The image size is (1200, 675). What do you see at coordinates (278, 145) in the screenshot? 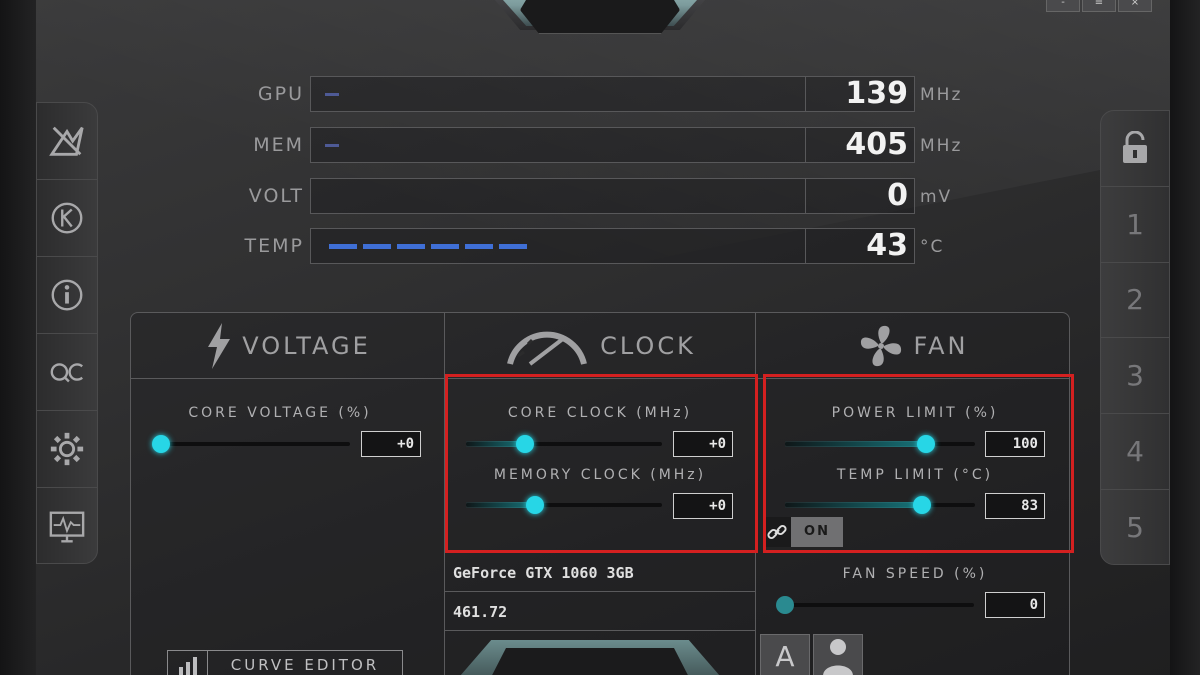
I see `monitor-label: MEM` at bounding box center [278, 145].